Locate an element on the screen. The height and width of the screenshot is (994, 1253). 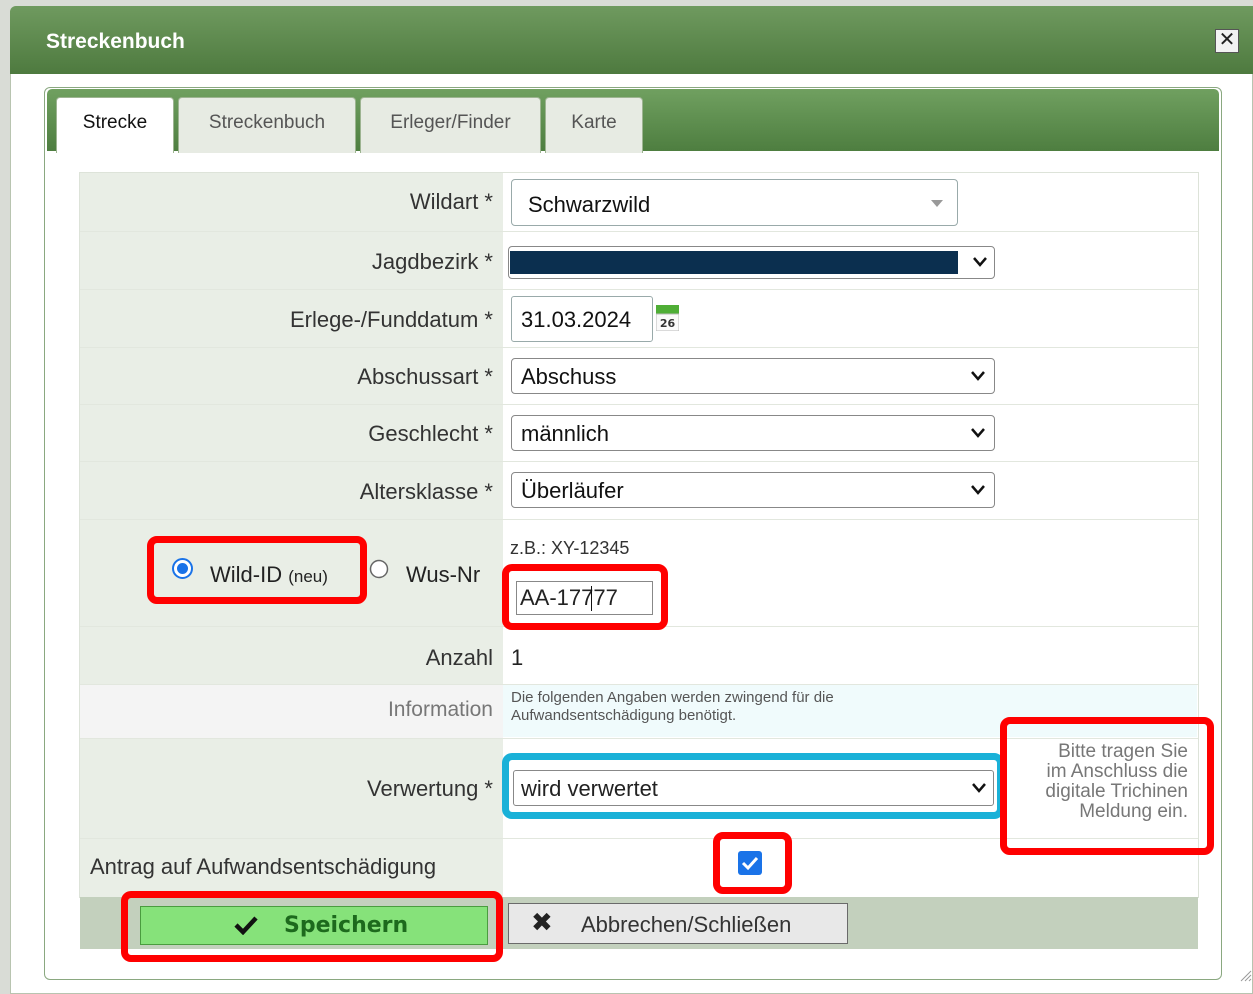
caret-down-icon is located at coordinates (937, 203).